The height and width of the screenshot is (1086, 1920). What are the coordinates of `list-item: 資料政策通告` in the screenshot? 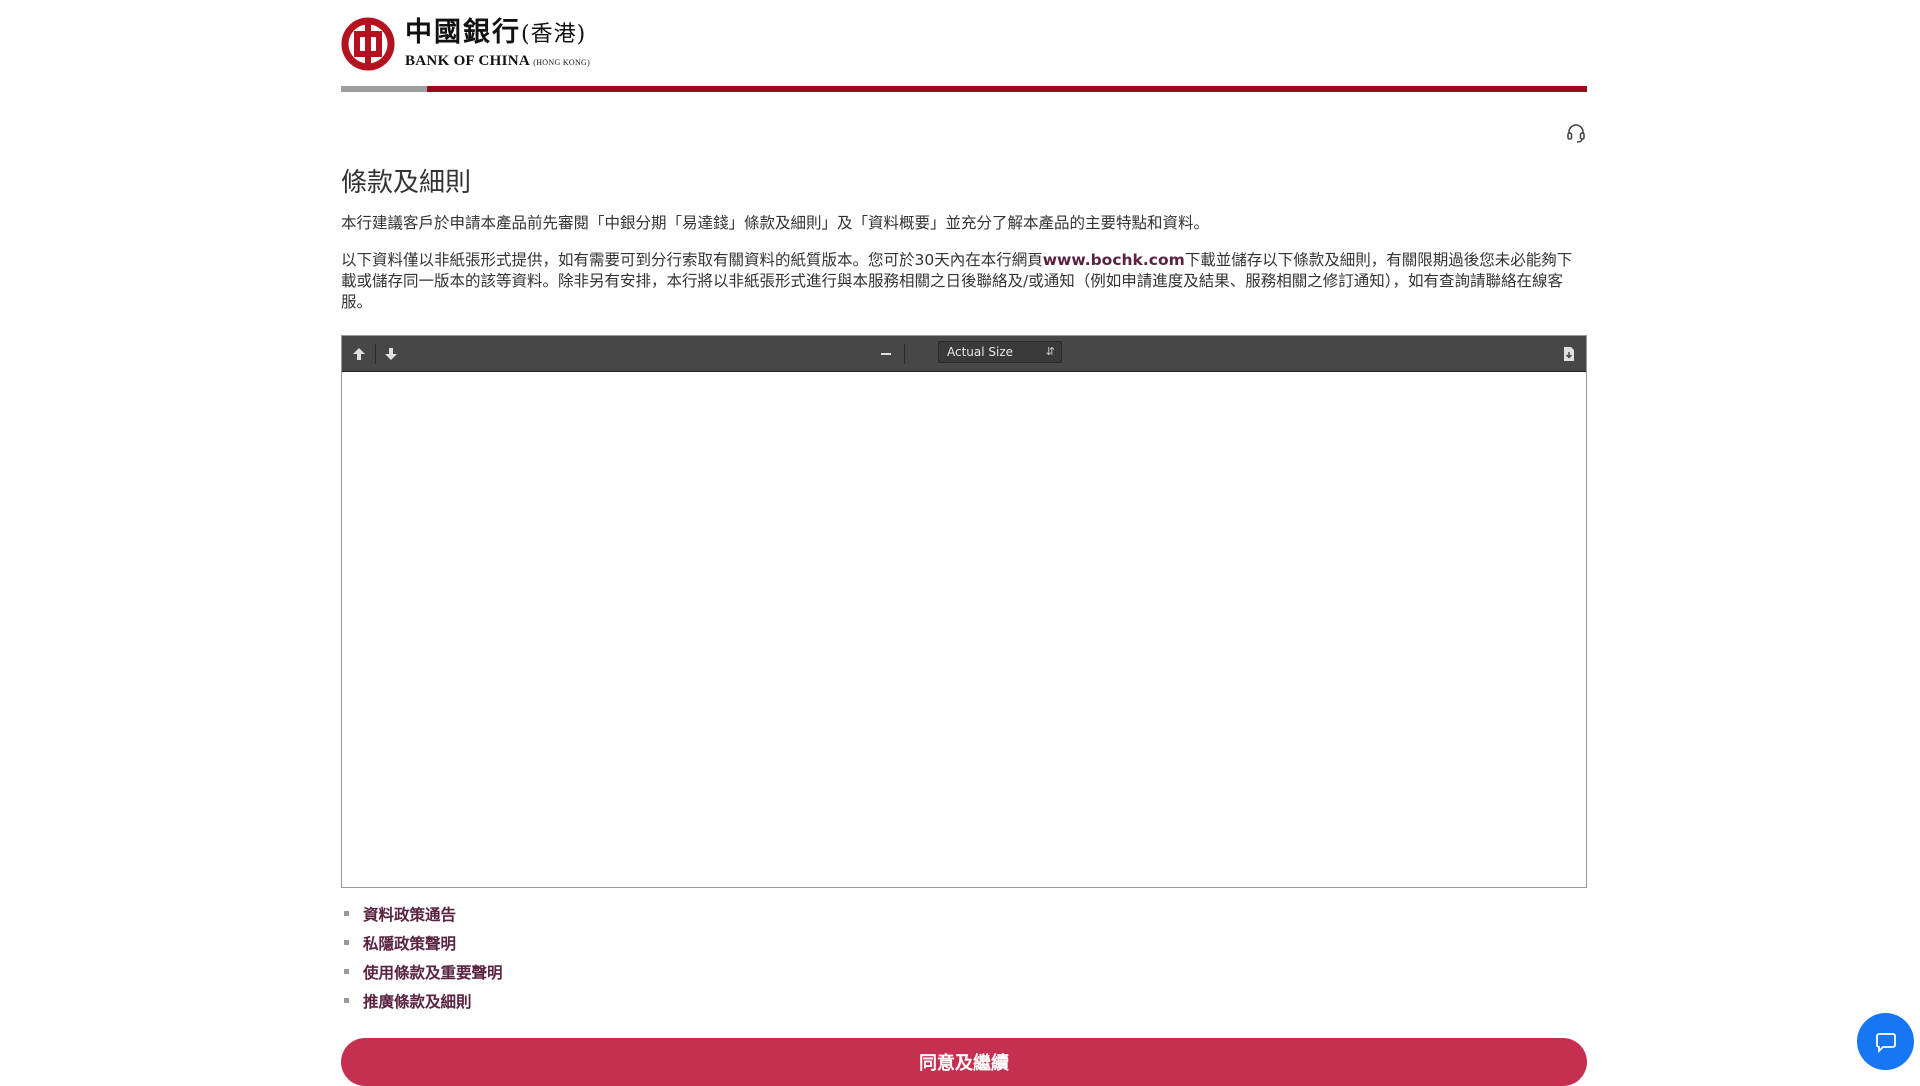 It's located at (422, 919).